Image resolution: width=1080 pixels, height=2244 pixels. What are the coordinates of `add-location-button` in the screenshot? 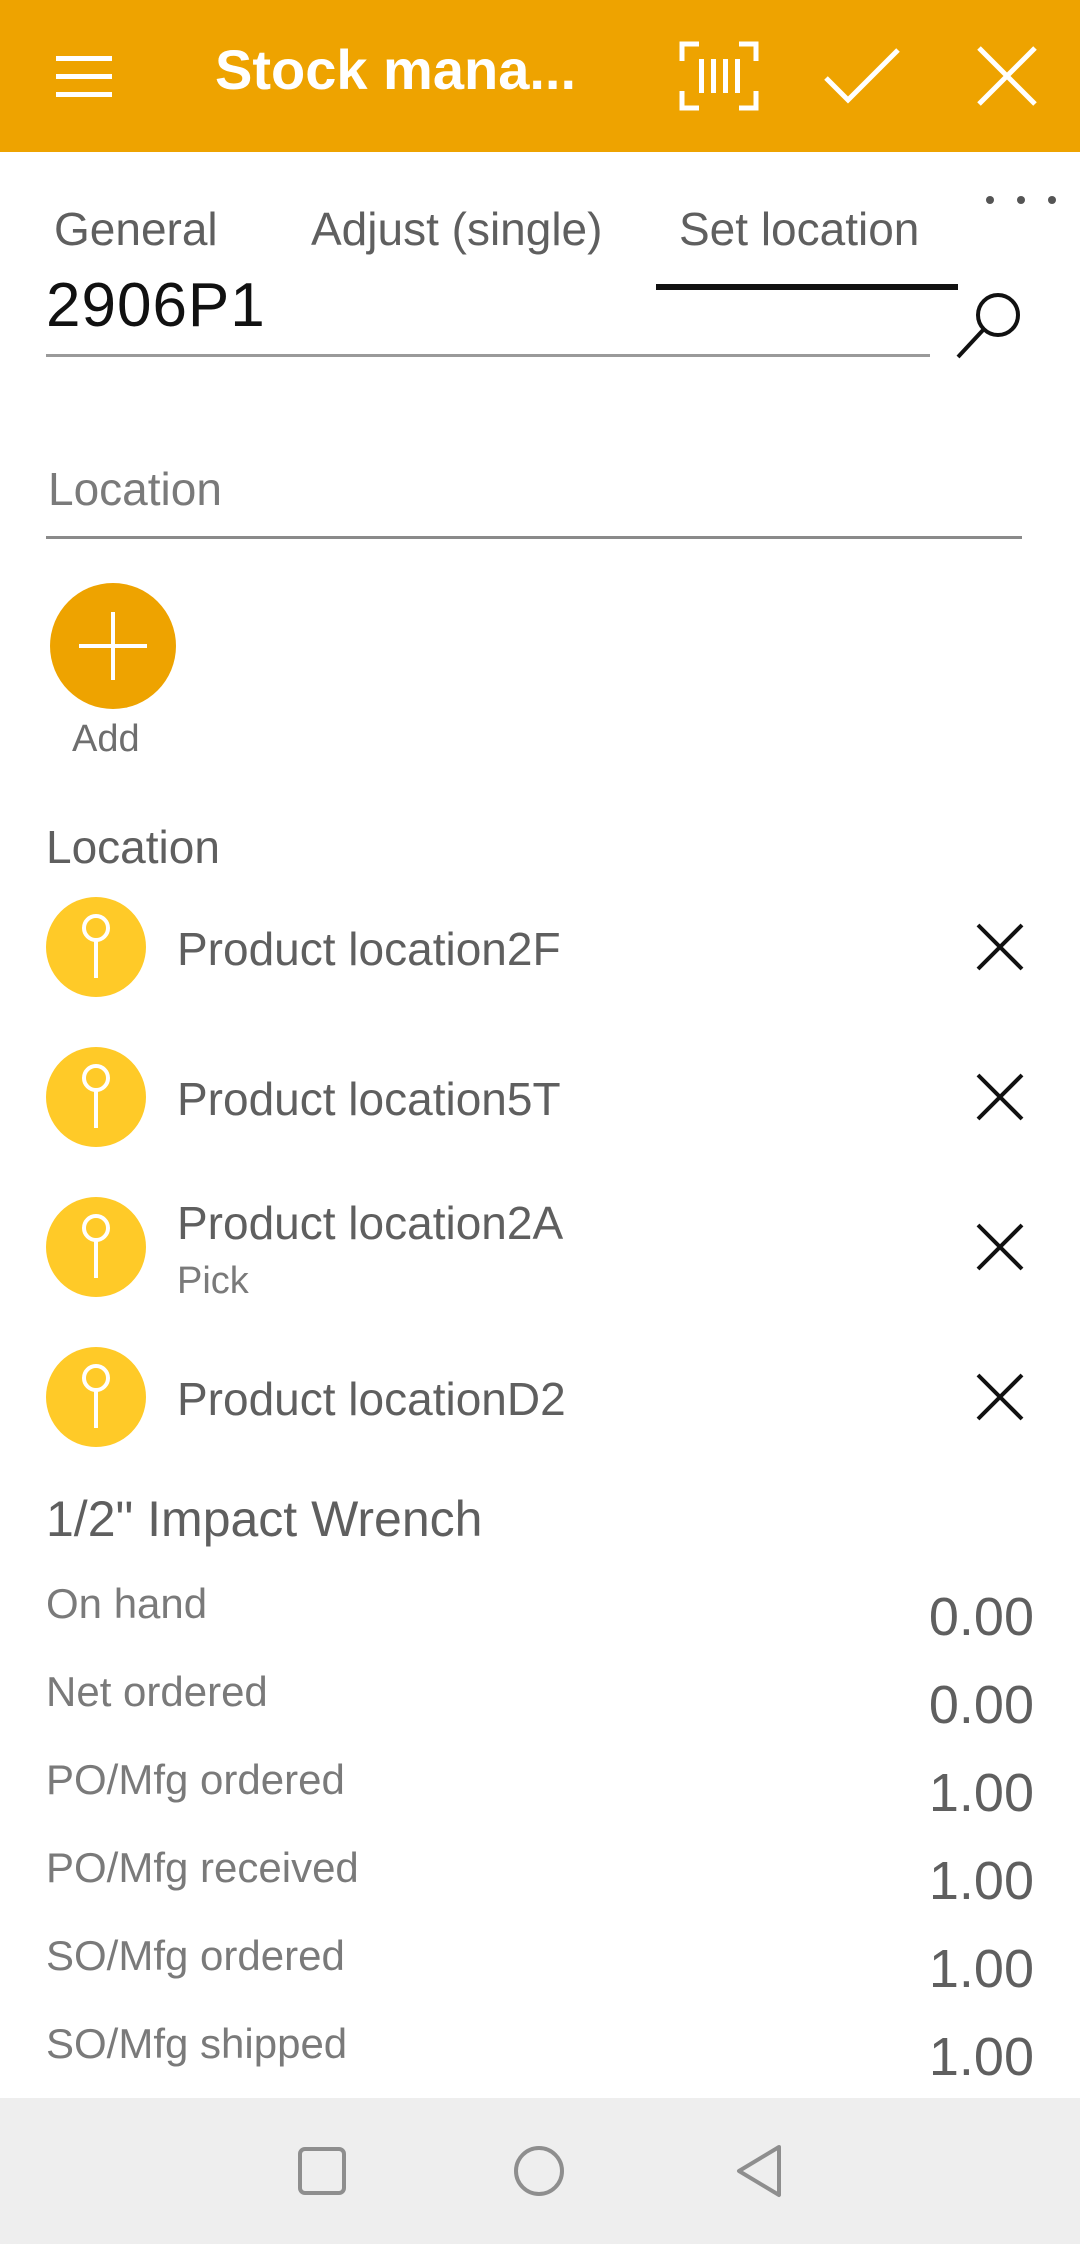 It's located at (113, 646).